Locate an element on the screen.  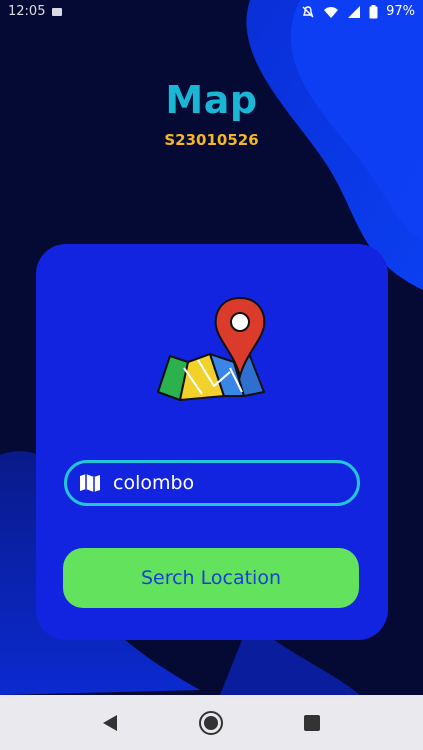
status-left: 12:05 is located at coordinates (35, 11).